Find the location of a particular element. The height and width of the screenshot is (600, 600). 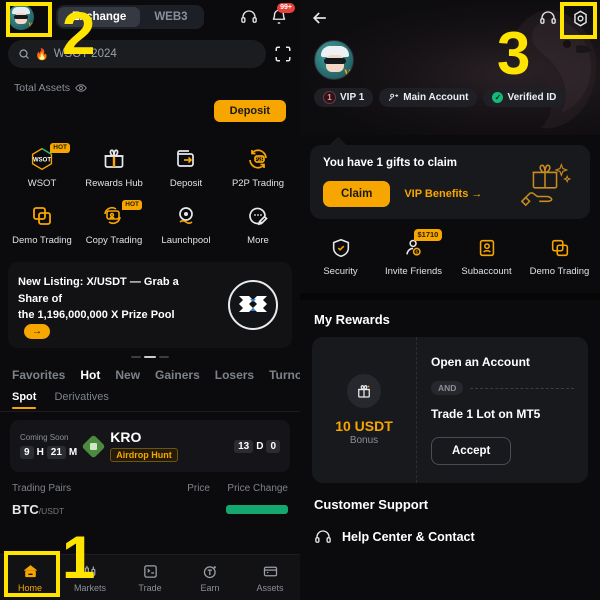

quick-action-more: More is located at coordinates (258, 223).